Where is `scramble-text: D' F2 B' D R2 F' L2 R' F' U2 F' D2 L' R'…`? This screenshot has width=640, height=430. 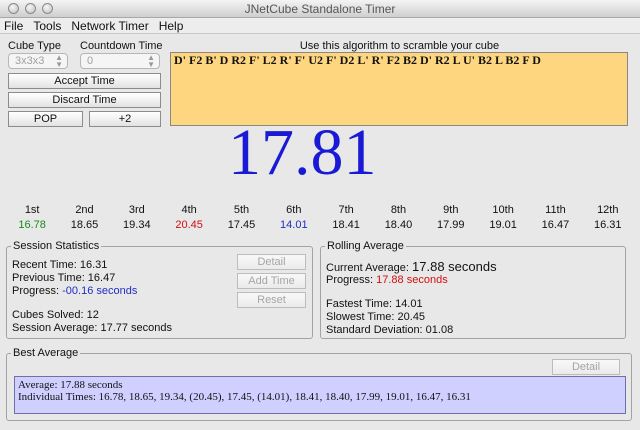
scramble-text: D' F2 B' D R2 F' L2 R' F' U2 F' D2 L' R'… is located at coordinates (357, 60).